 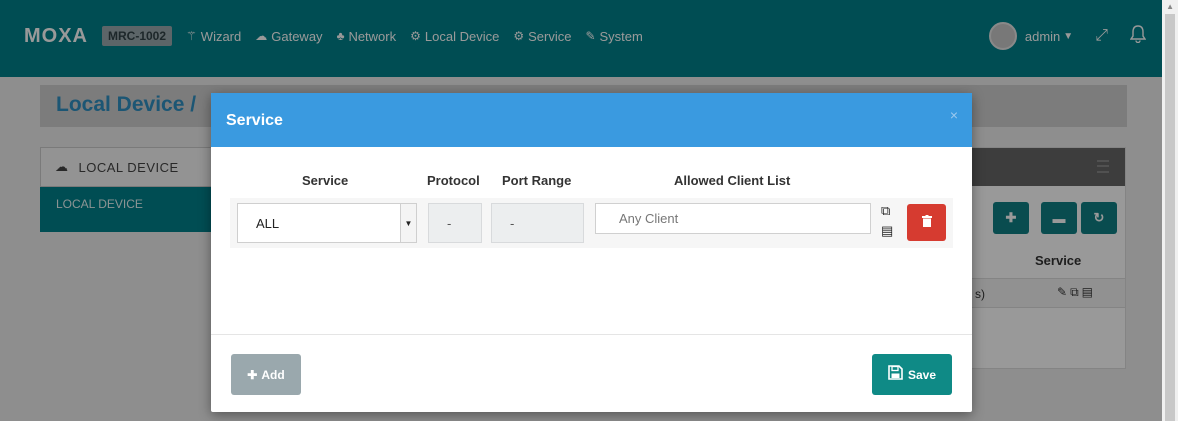 What do you see at coordinates (1170, 217) in the screenshot?
I see `scrollbar-thumb` at bounding box center [1170, 217].